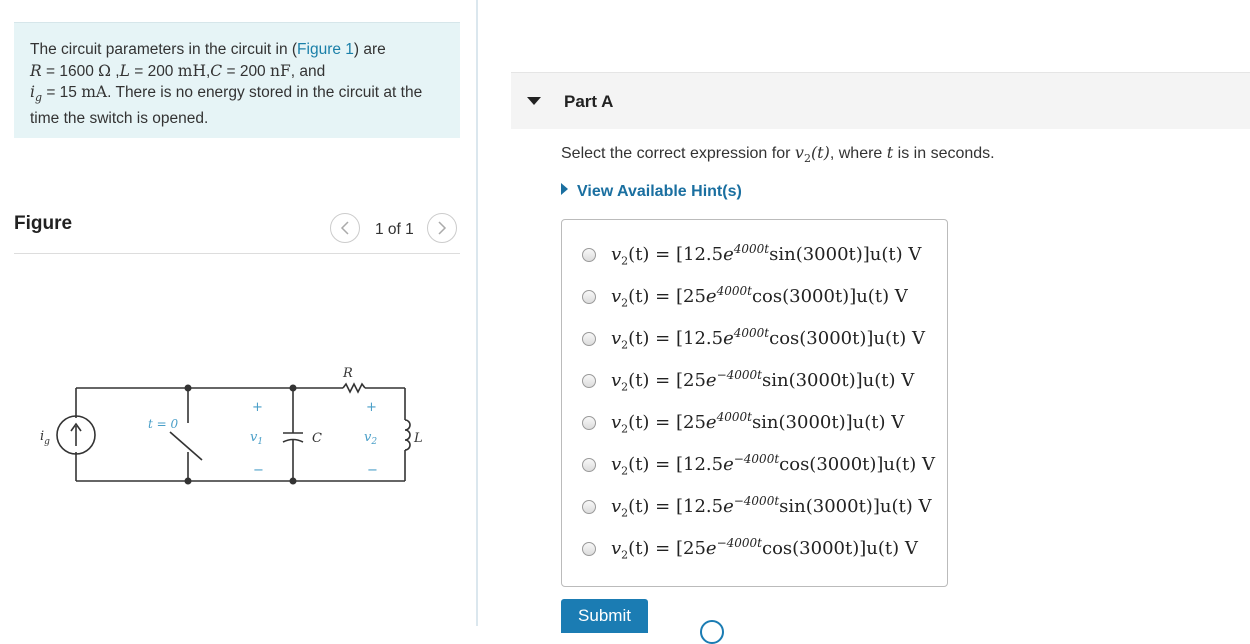  I want to click on hint-label: View Available Hint(s), so click(659, 191).